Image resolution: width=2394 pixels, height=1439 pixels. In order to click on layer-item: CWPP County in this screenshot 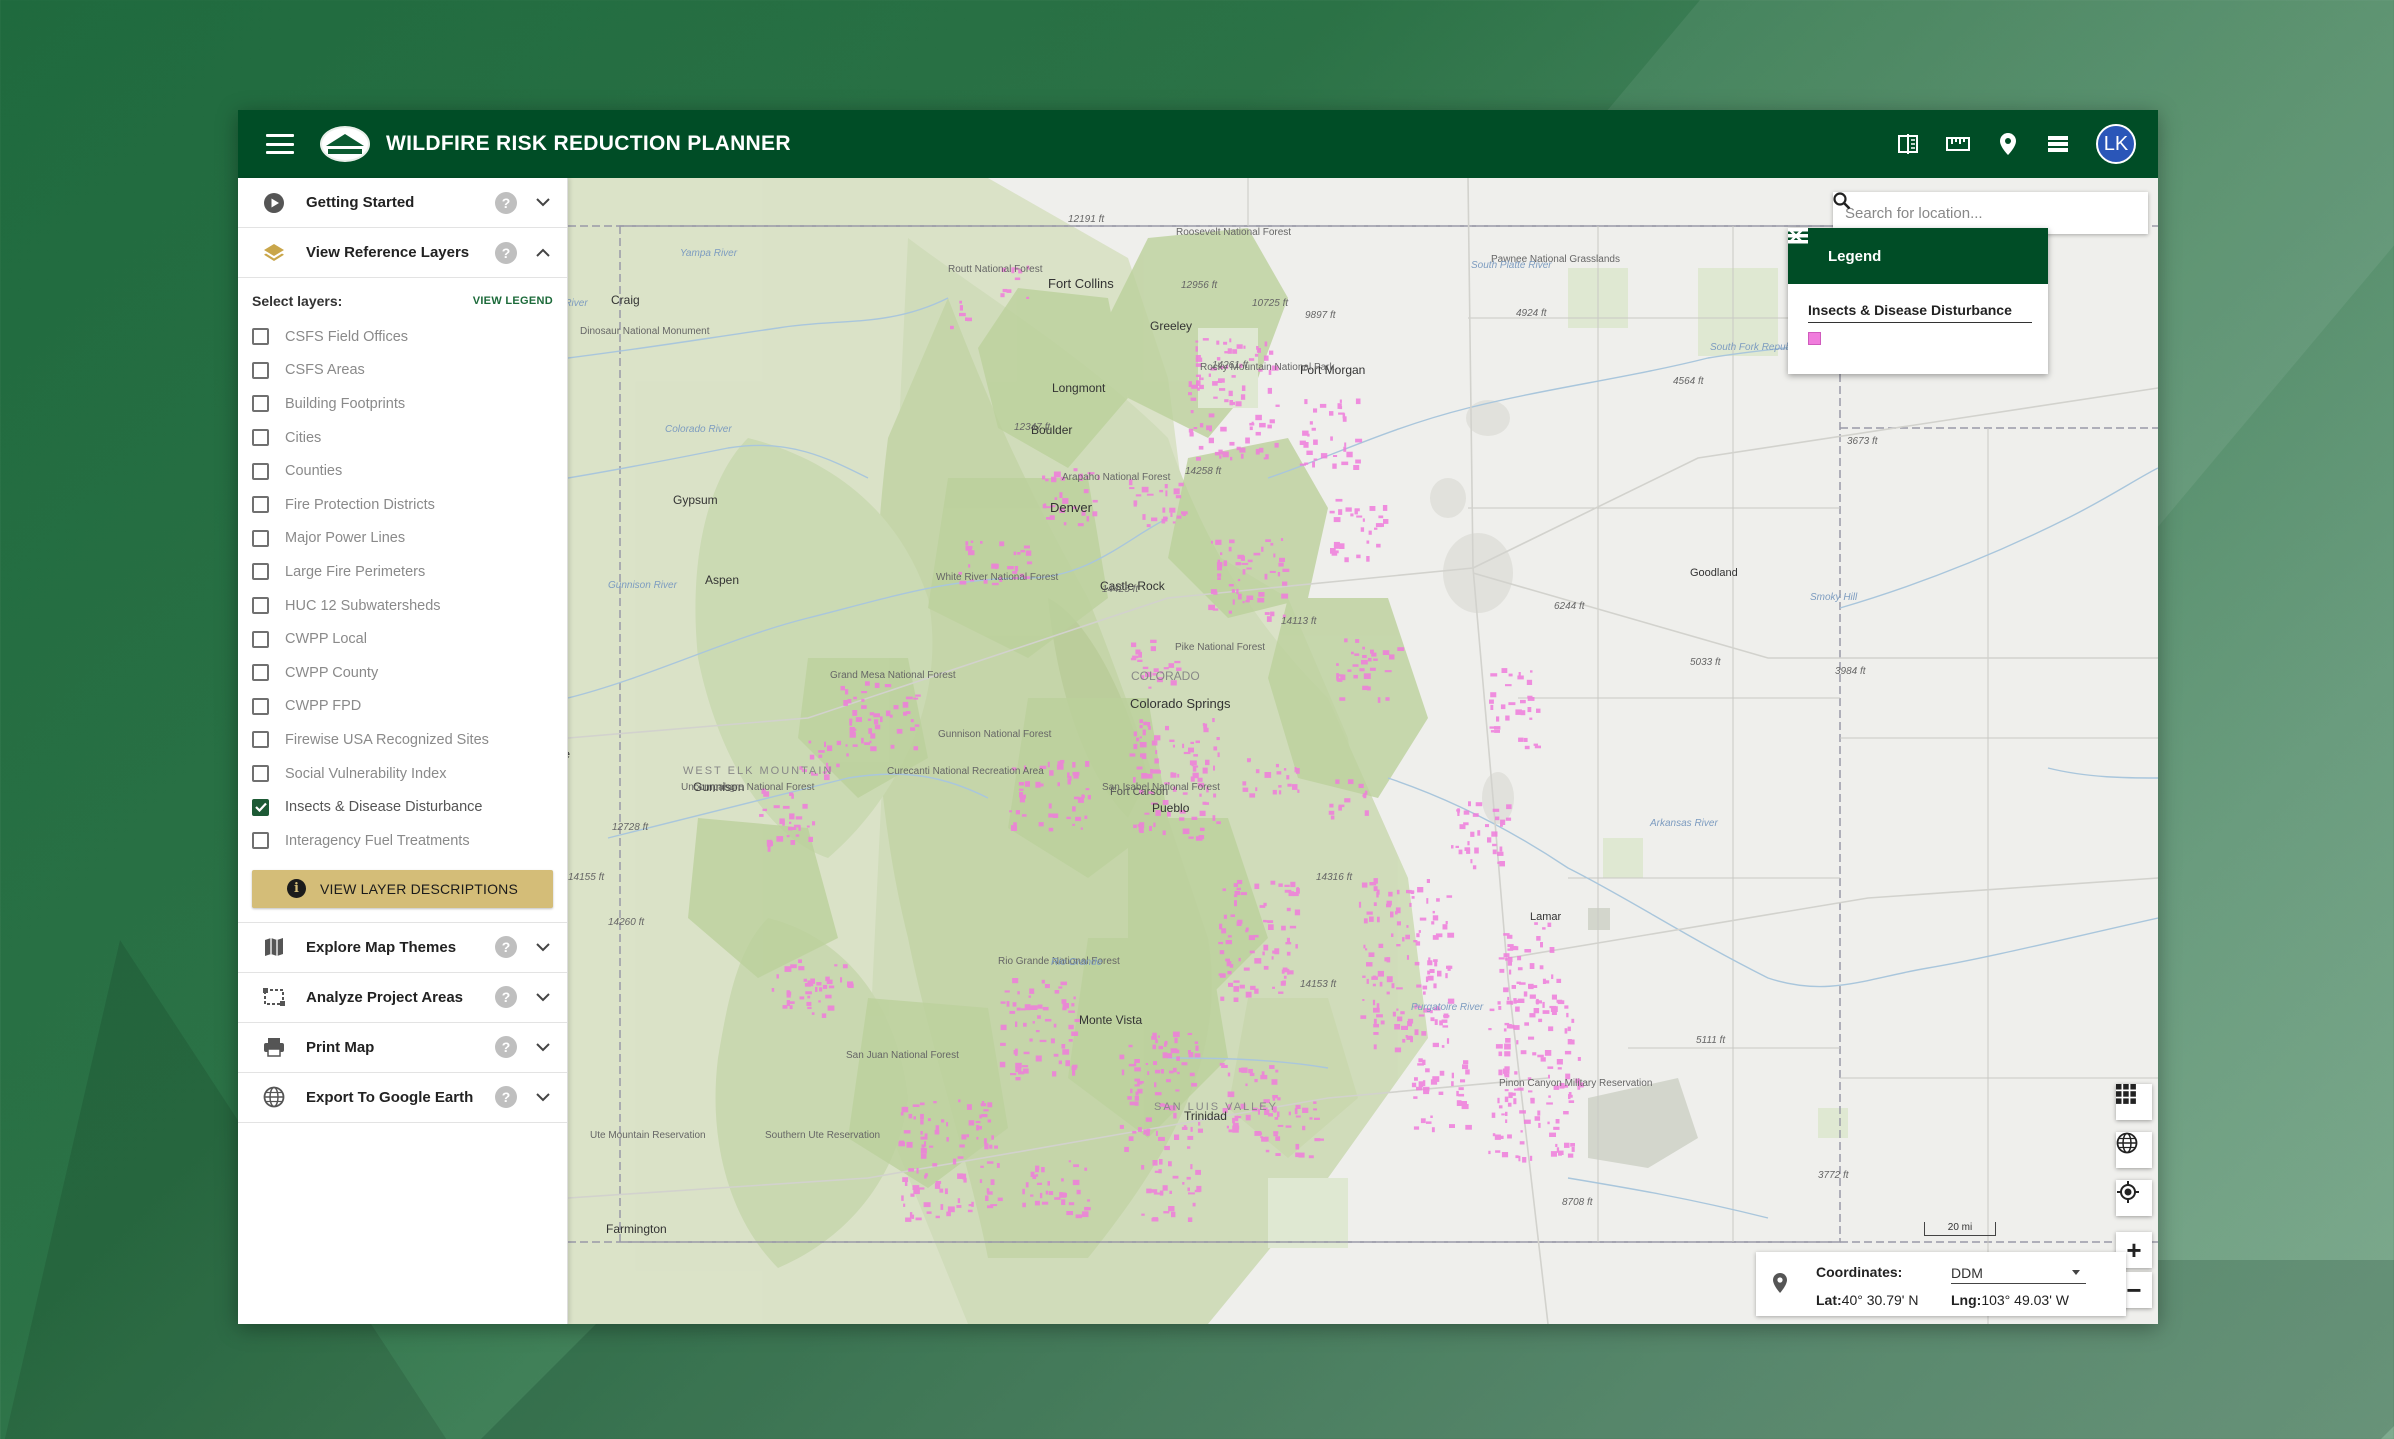, I will do `click(402, 673)`.